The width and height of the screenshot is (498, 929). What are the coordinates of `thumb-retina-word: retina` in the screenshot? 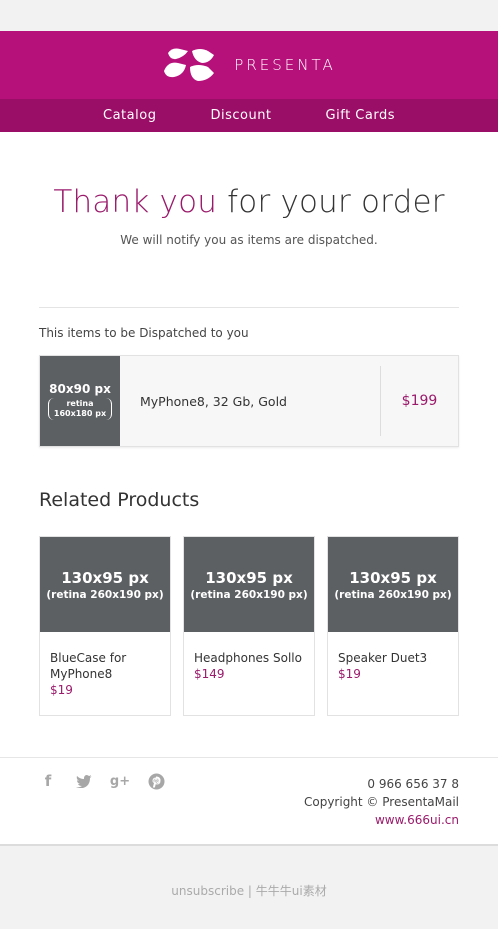 It's located at (80, 403).